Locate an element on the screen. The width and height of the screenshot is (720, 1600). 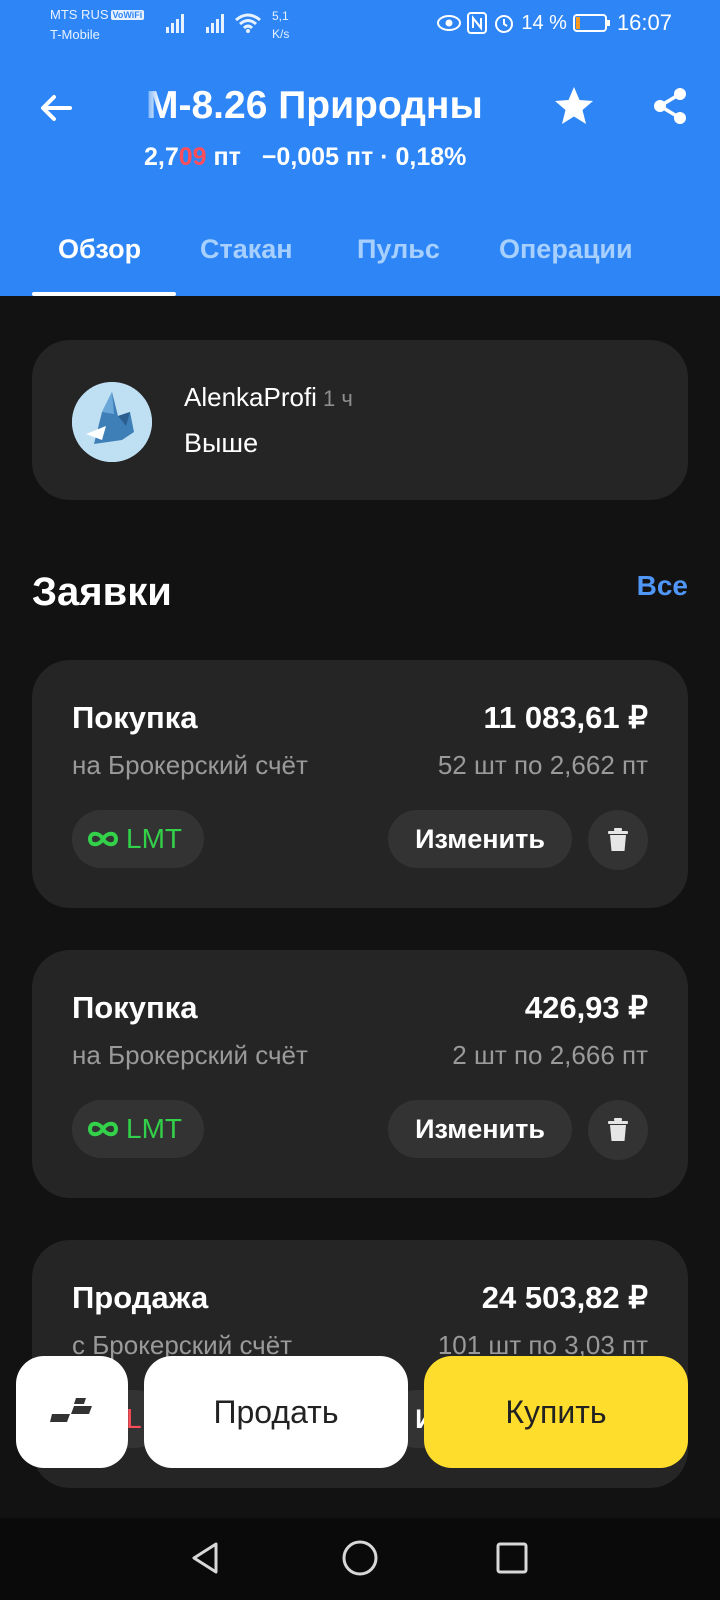
order-detail: 2 шт по 2,666 пт is located at coordinates (550, 1055).